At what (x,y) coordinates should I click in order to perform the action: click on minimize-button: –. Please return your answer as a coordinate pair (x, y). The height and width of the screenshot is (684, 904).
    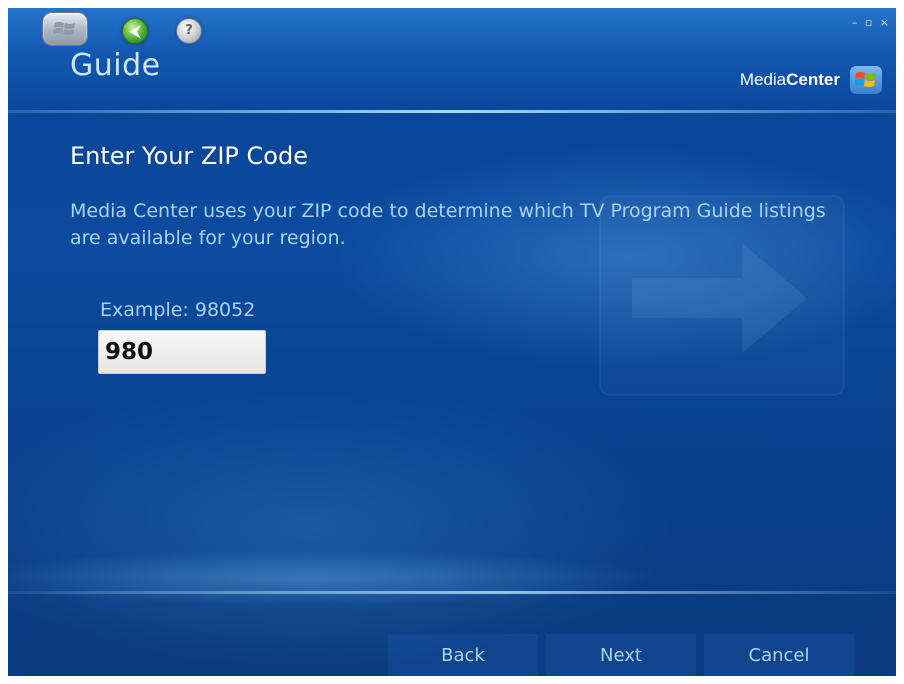
    Looking at the image, I should click on (855, 22).